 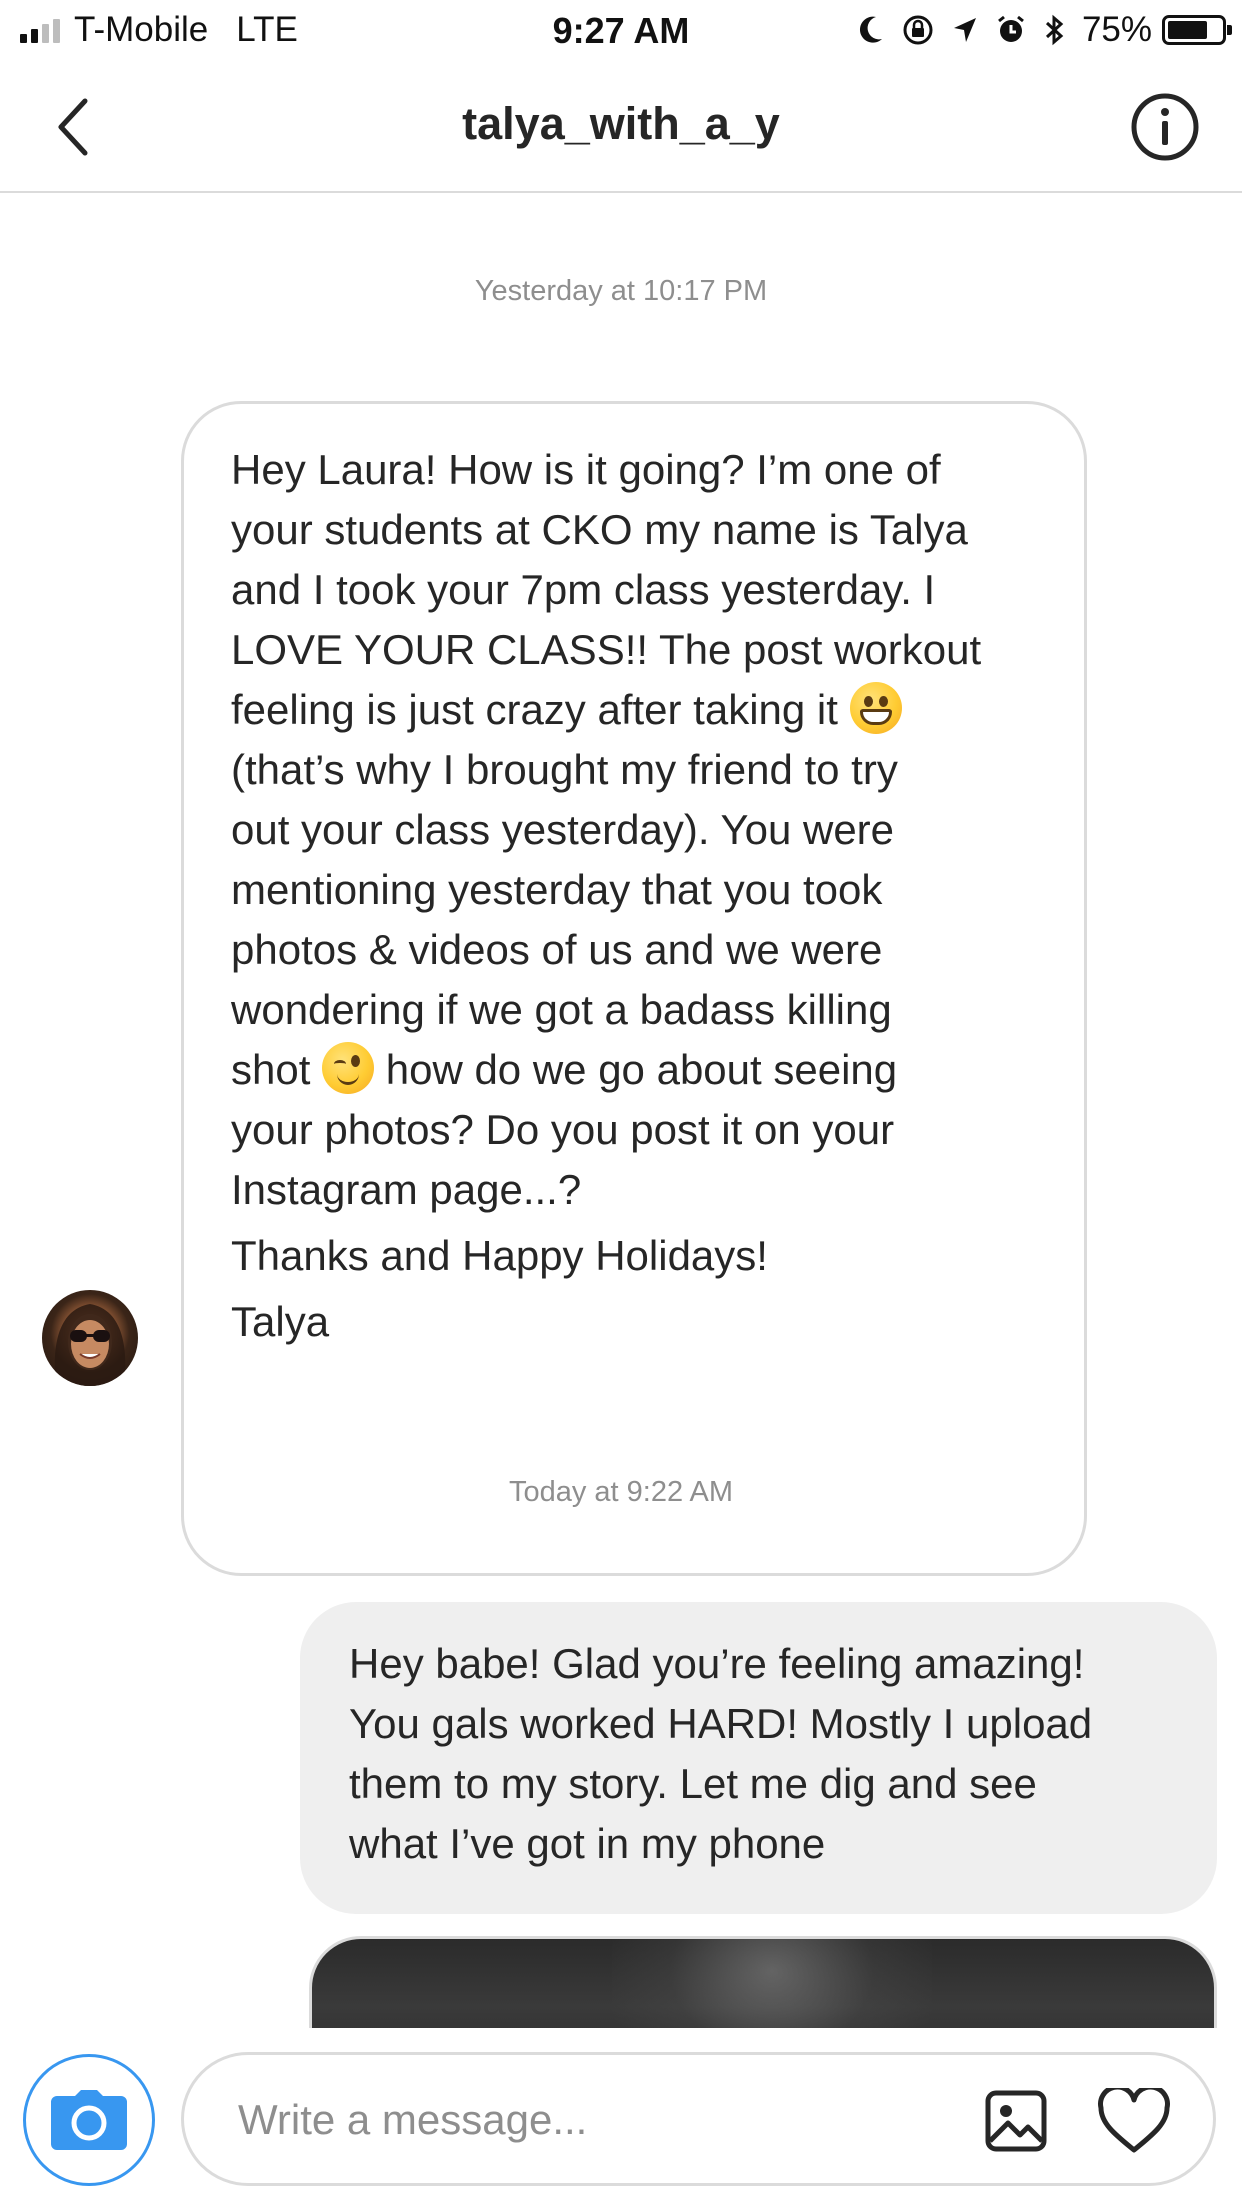 What do you see at coordinates (1116, 29) in the screenshot?
I see `battery-percent: 75%` at bounding box center [1116, 29].